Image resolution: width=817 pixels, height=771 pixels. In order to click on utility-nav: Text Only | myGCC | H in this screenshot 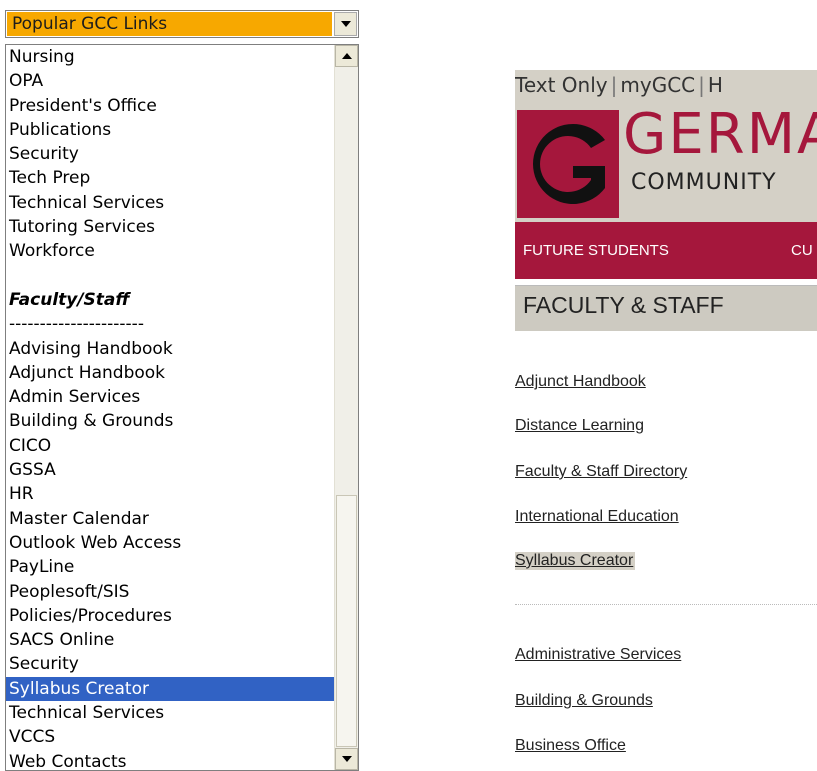, I will do `click(666, 85)`.